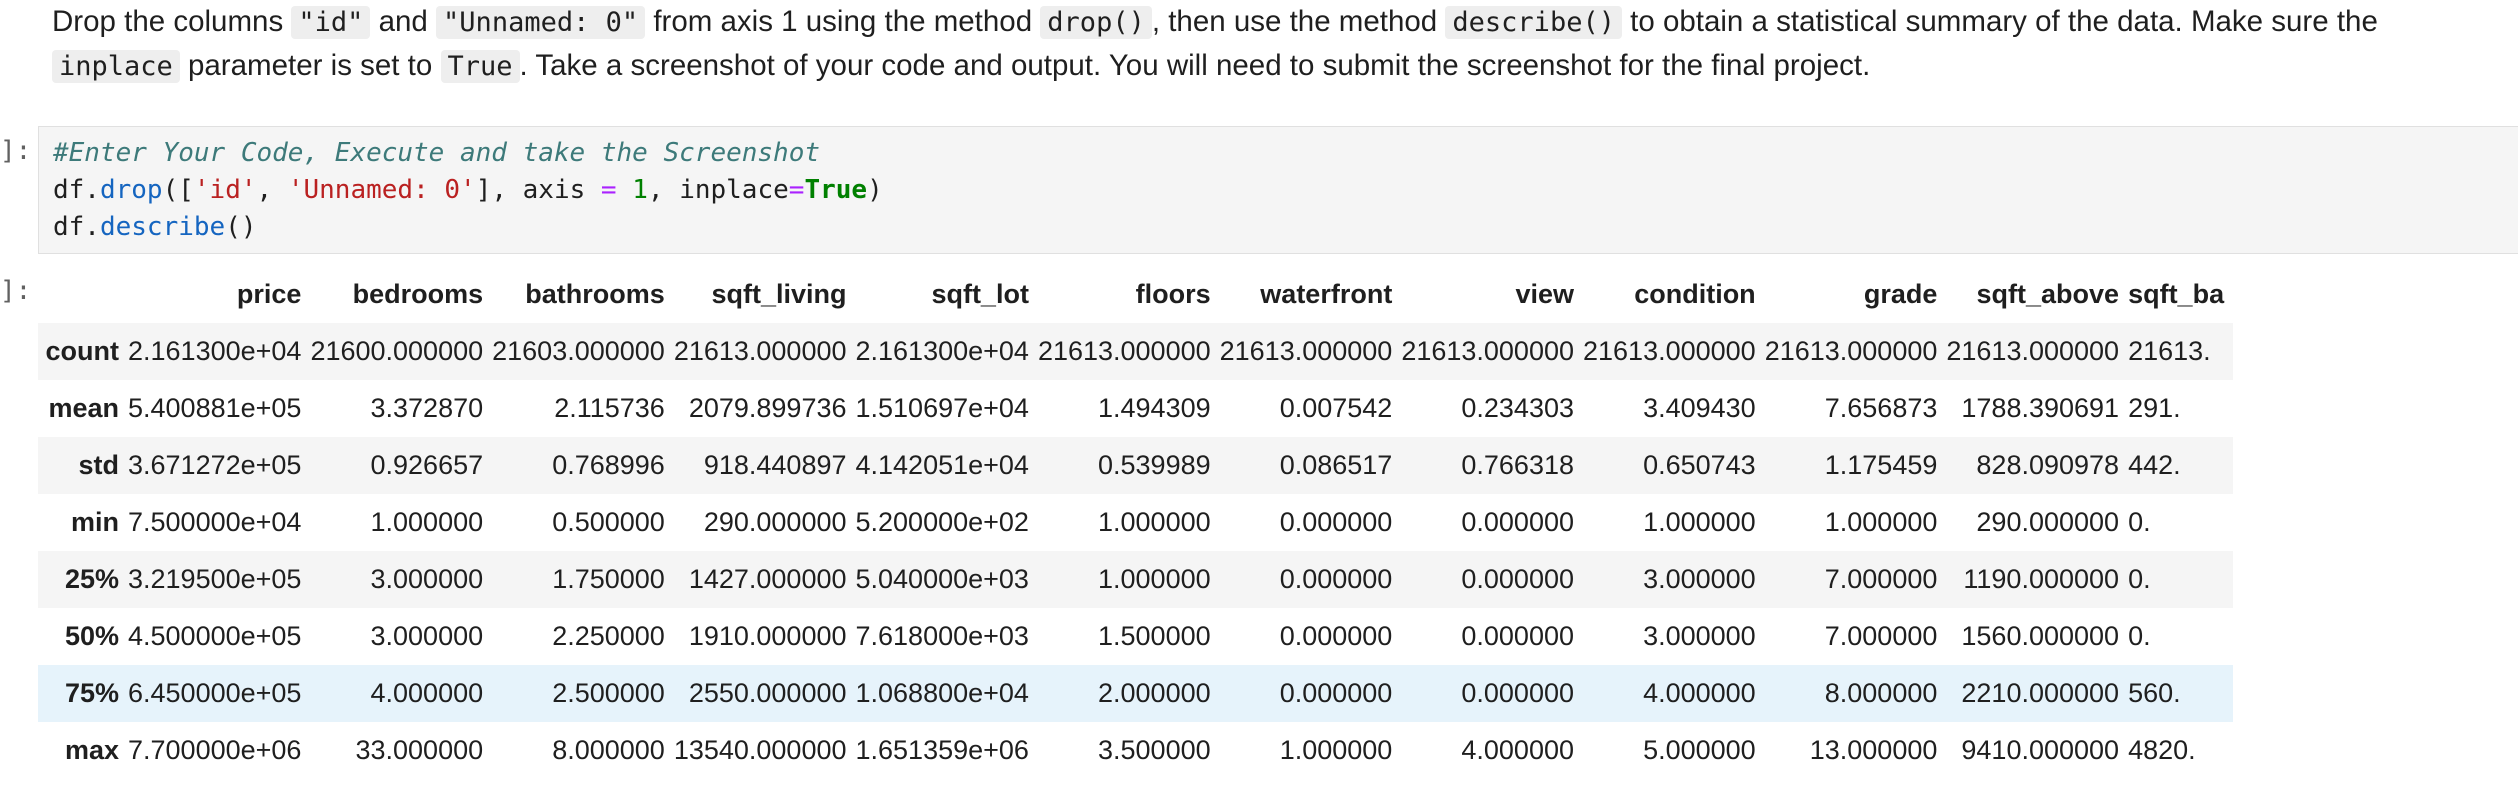 This screenshot has height=786, width=2518. Describe the element at coordinates (2040, 750) in the screenshot. I see `table-cell: 9410.000000` at that location.